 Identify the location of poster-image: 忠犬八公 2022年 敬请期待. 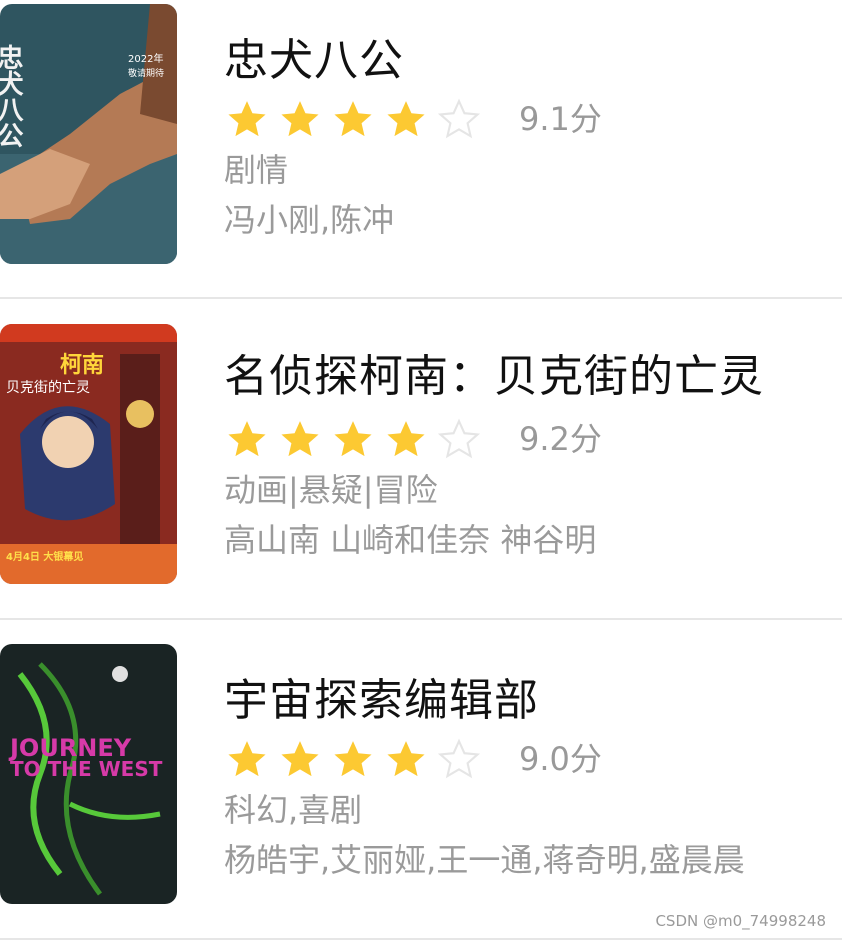
(88, 134).